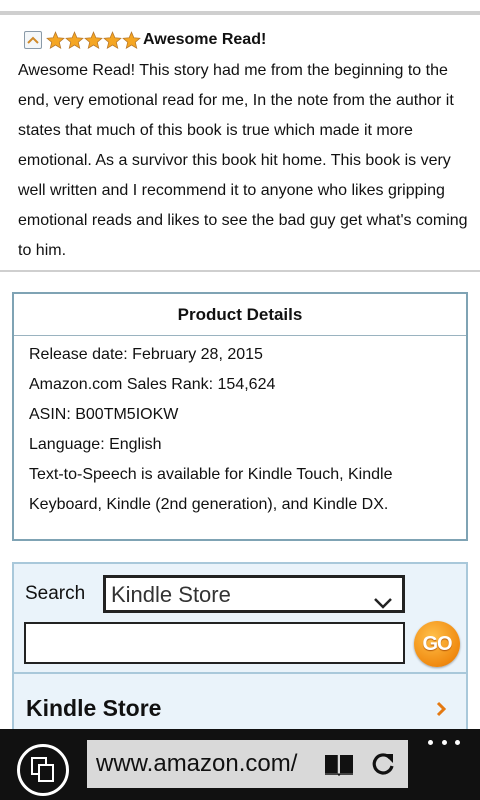 This screenshot has height=800, width=480. Describe the element at coordinates (146, 354) in the screenshot. I see `detail-release-date: Release date: February 28, 2015` at that location.